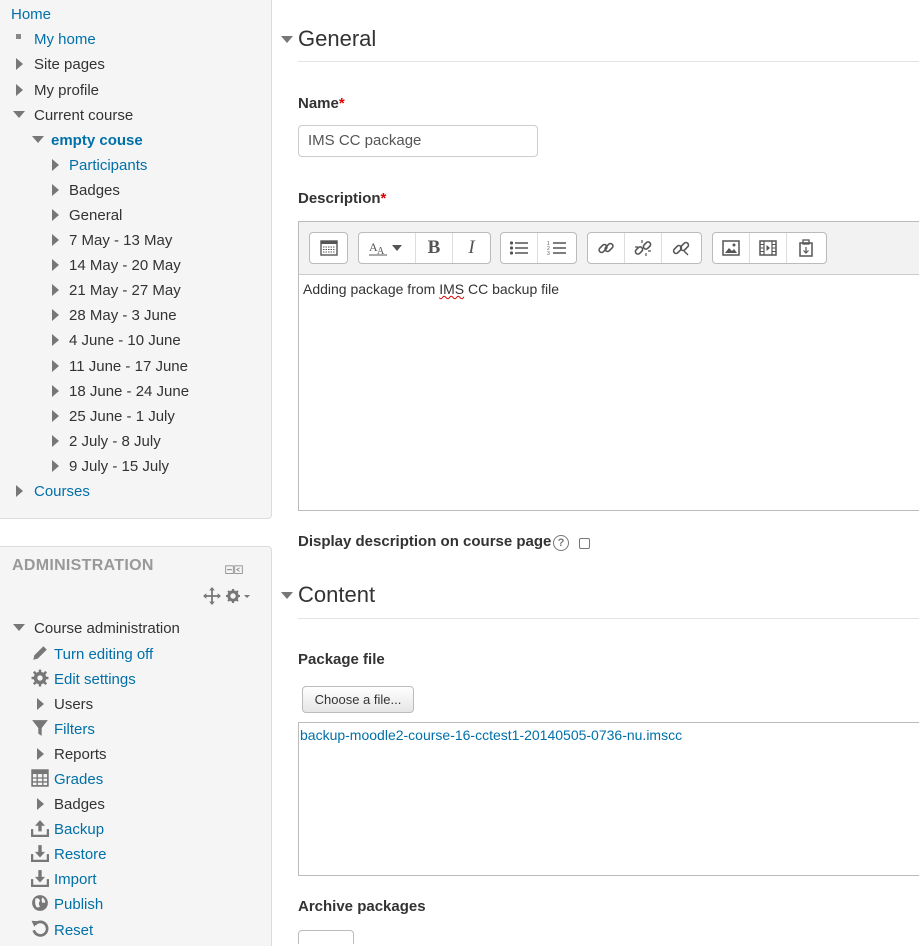 The width and height of the screenshot is (919, 946). What do you see at coordinates (80, 855) in the screenshot?
I see `admin-restore-link: Restore` at bounding box center [80, 855].